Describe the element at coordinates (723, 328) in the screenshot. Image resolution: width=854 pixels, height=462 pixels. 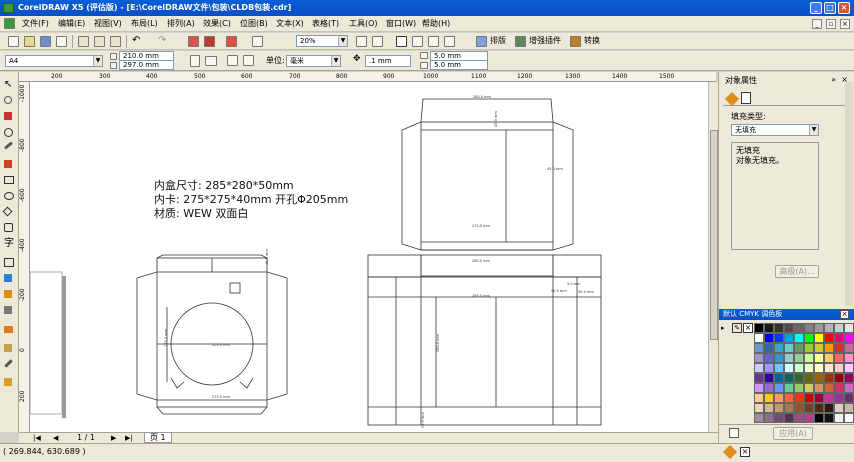
I see `palette-scroll-icon: ▸` at that location.